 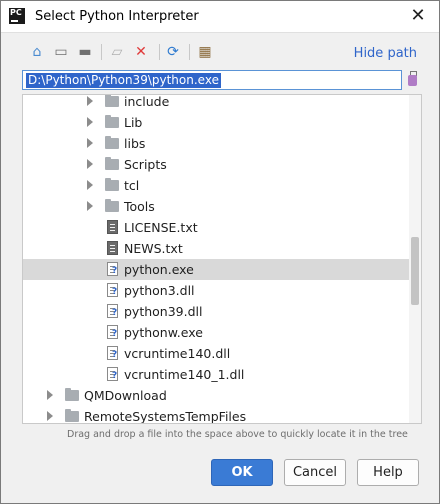 I want to click on path-history-icon, so click(x=413, y=80).